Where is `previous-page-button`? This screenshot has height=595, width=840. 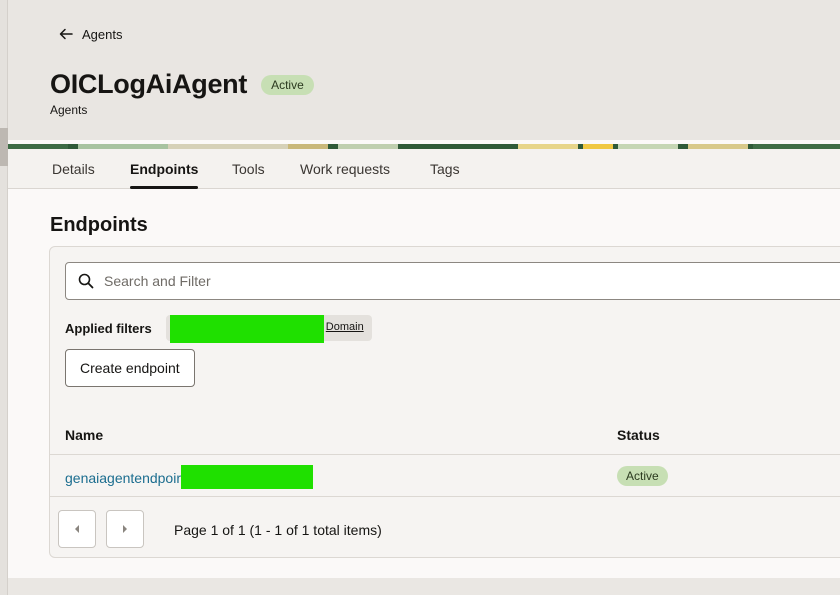 previous-page-button is located at coordinates (77, 529).